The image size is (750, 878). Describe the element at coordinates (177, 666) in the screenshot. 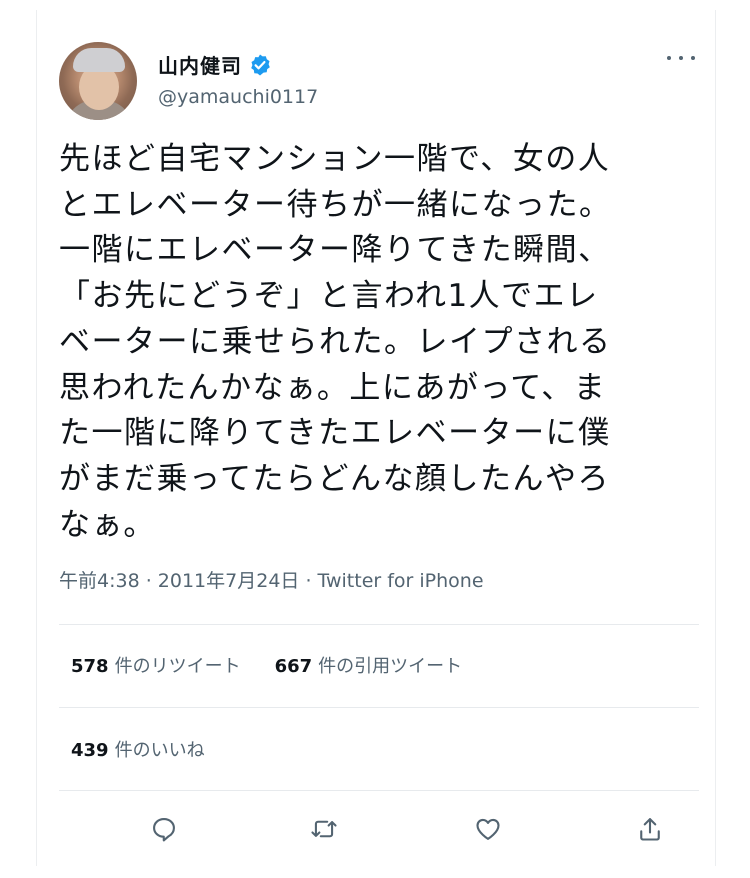

I see `retweets-label: 件のリツイート` at that location.